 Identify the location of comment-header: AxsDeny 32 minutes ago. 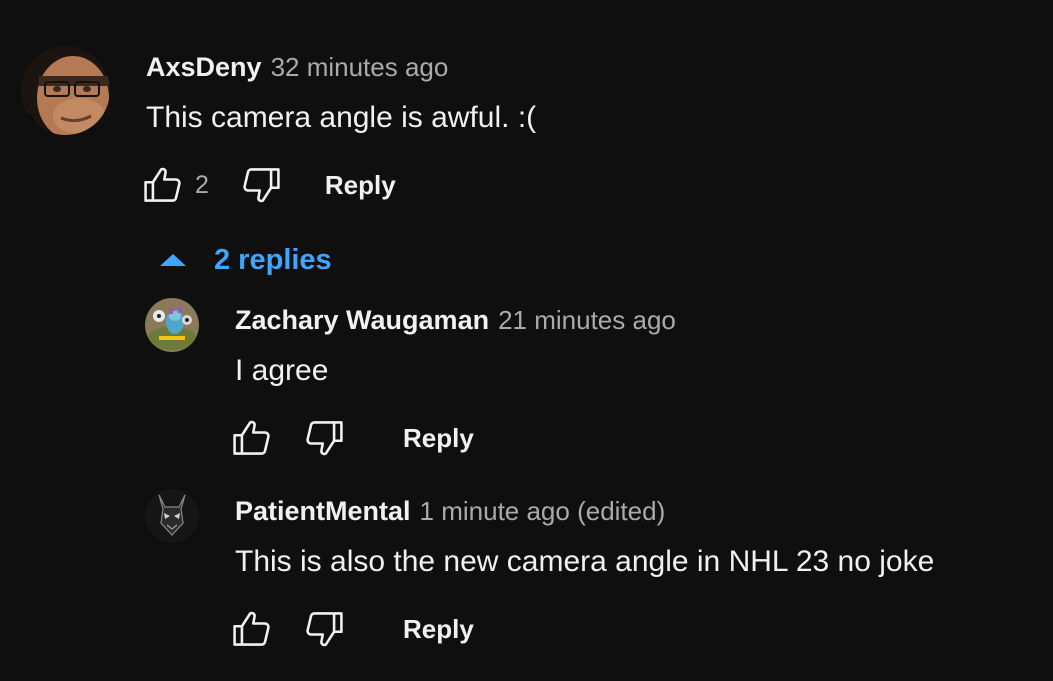
(297, 67).